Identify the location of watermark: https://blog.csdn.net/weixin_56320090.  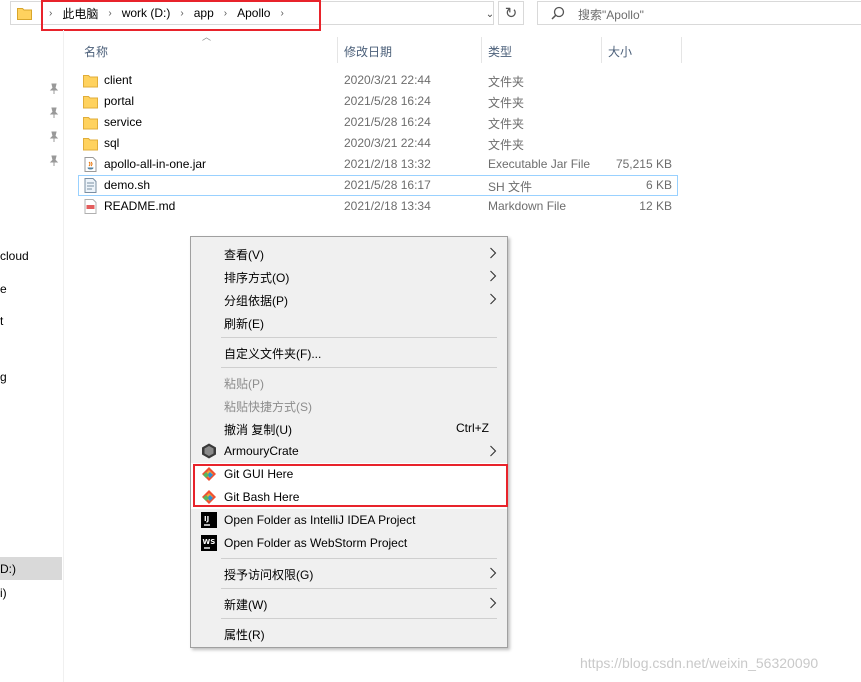
(699, 663).